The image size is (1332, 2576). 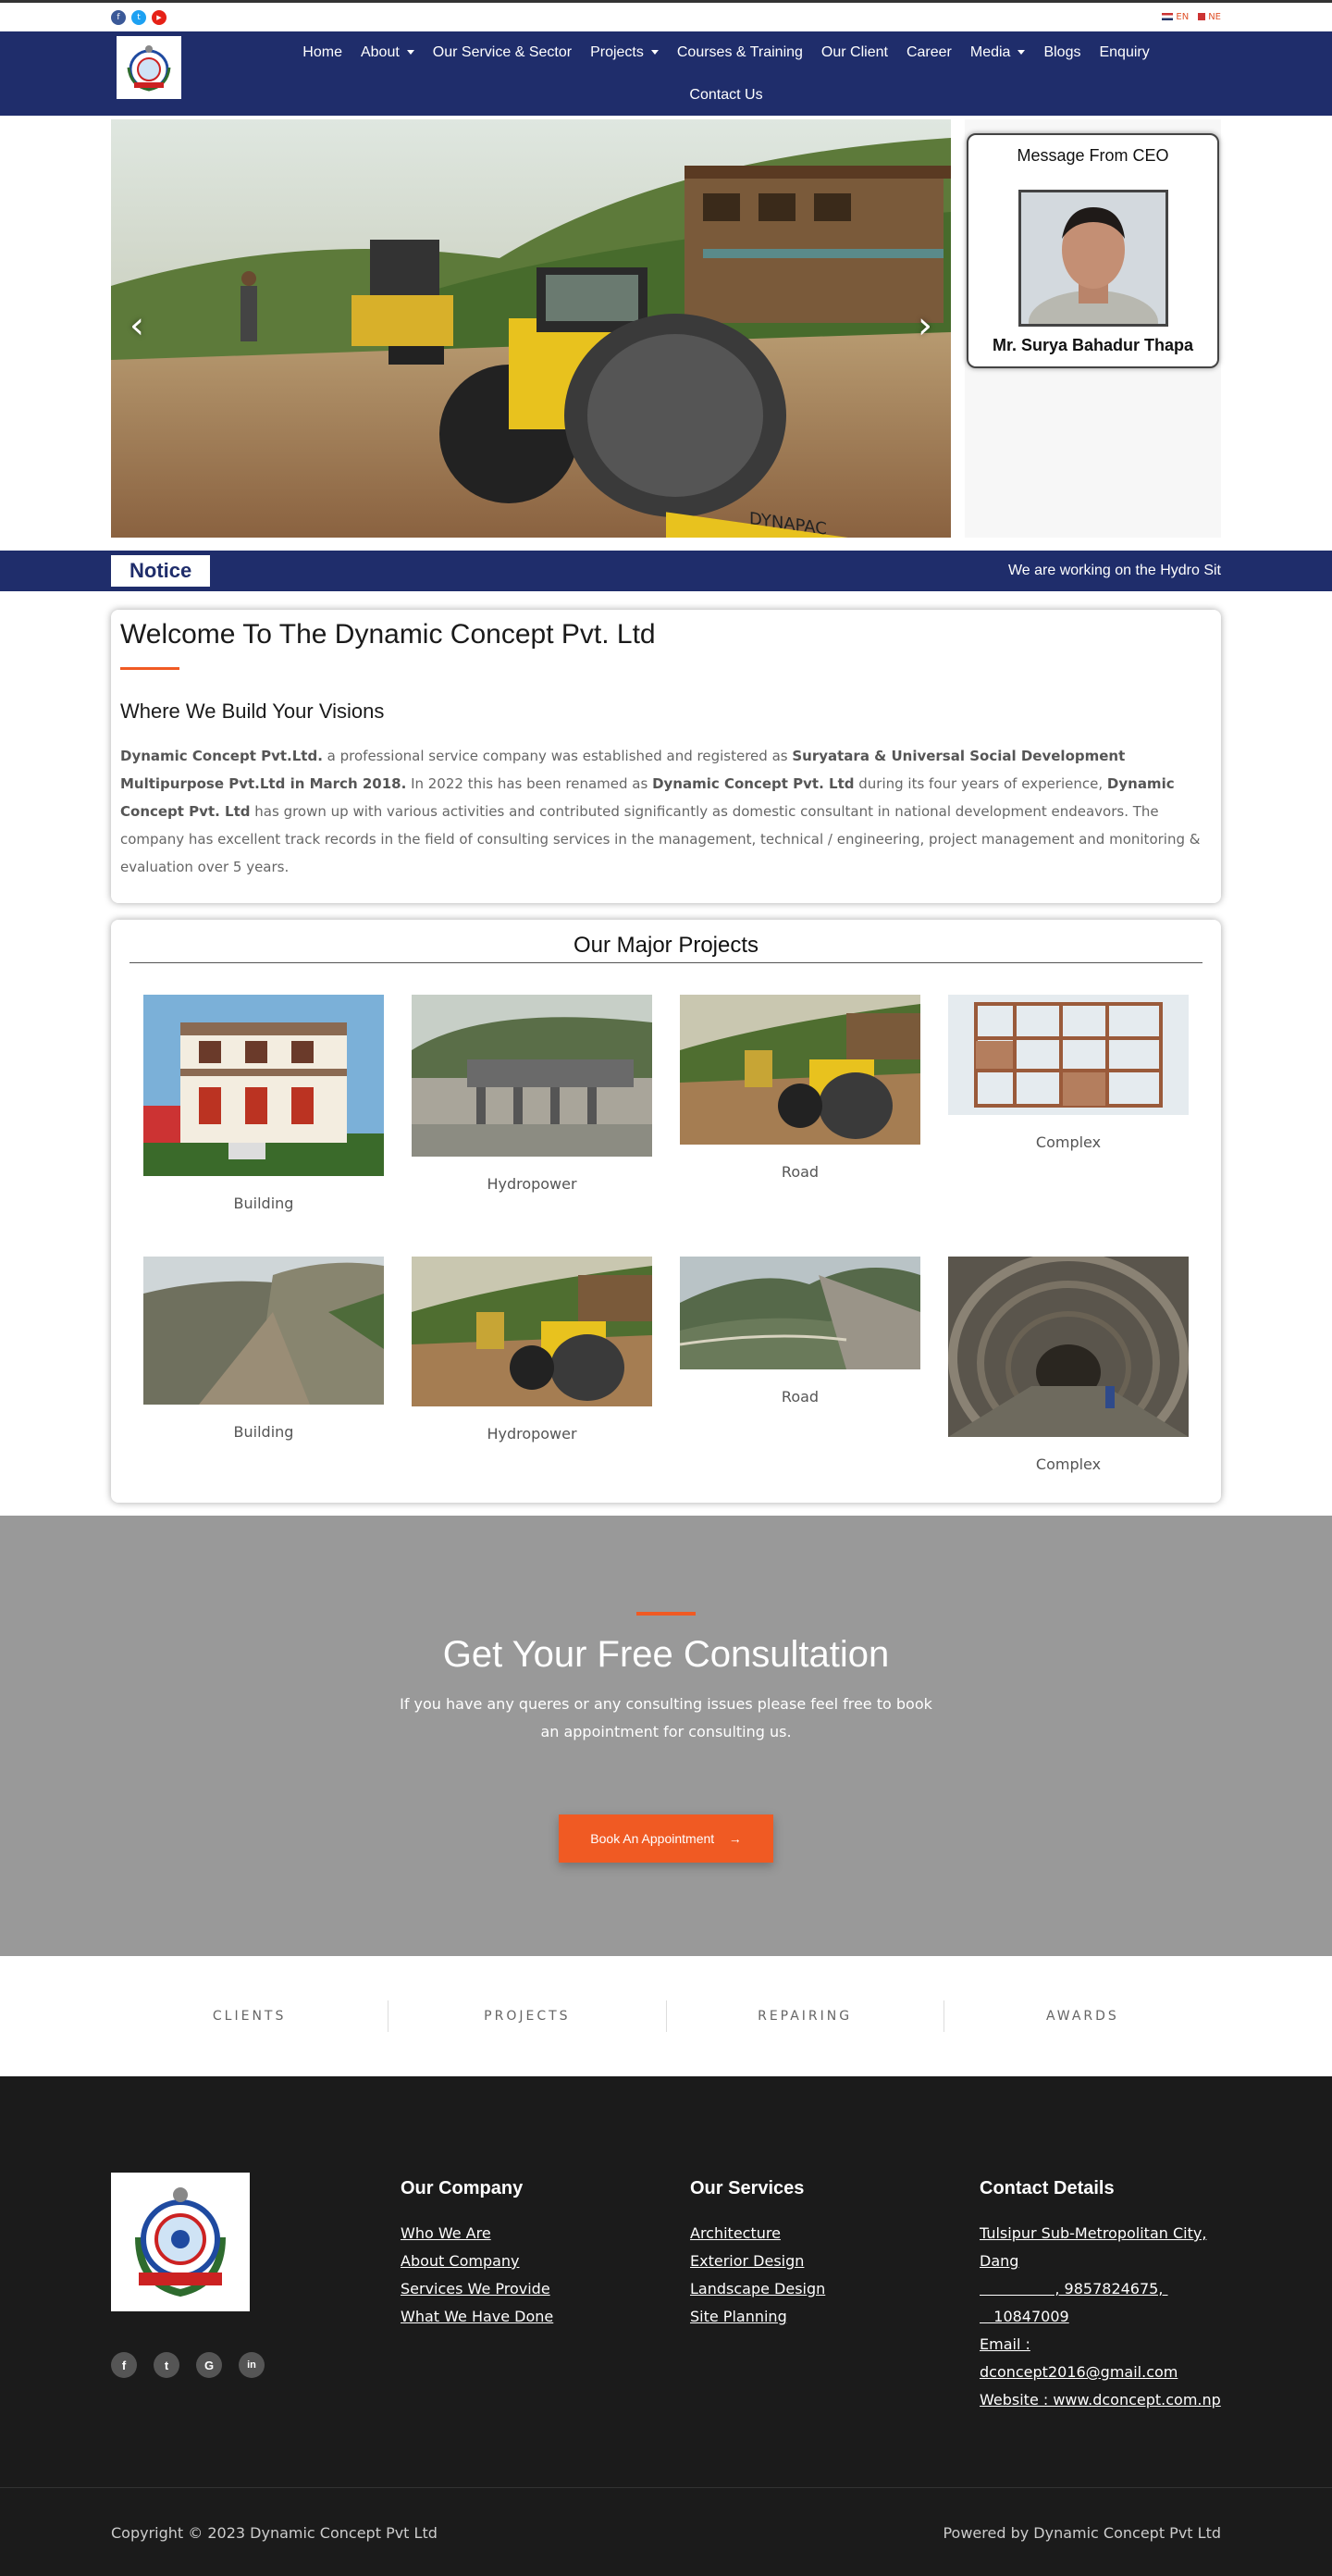 I want to click on stats-strip: CLIENTS PROJECTS REPAIRING AWARDS, so click(x=666, y=2016).